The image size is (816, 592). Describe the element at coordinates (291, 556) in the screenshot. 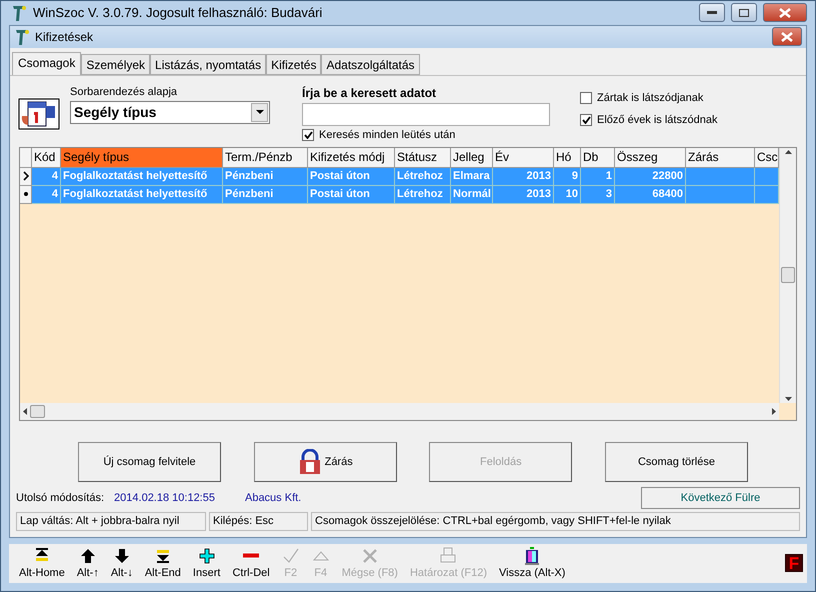

I see `check-icon` at that location.